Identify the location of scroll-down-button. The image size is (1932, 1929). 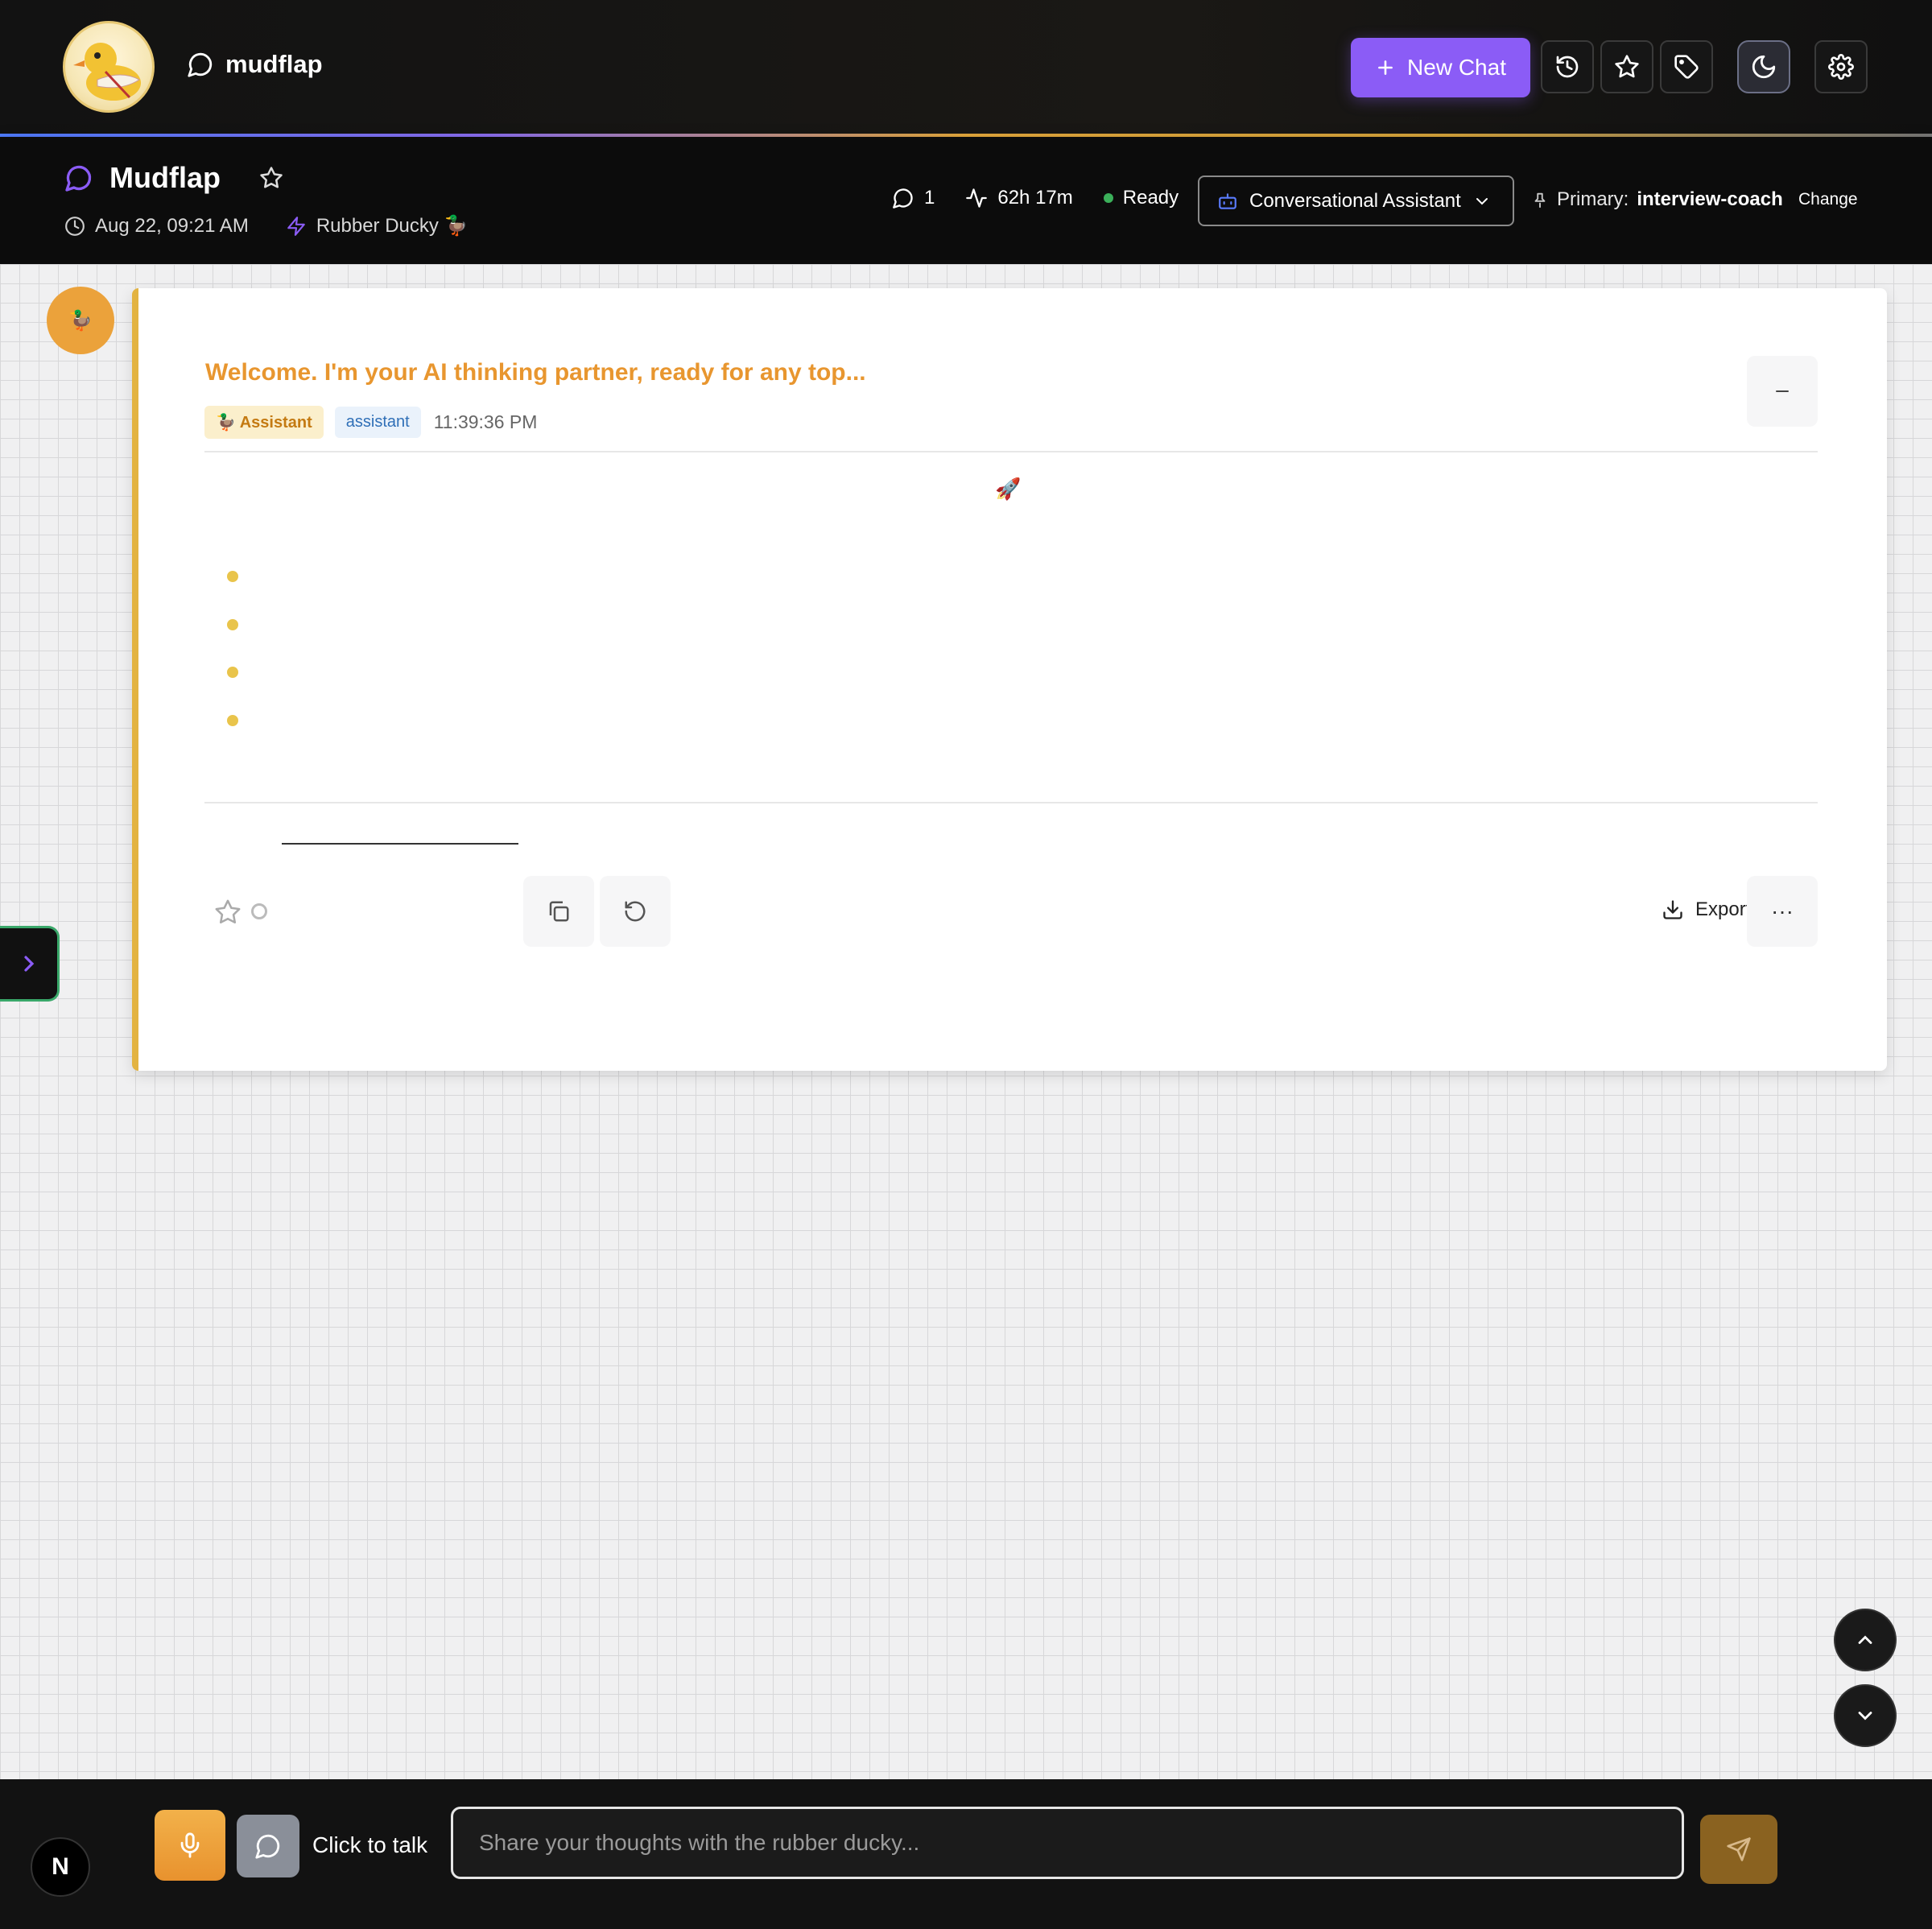
(1865, 1715).